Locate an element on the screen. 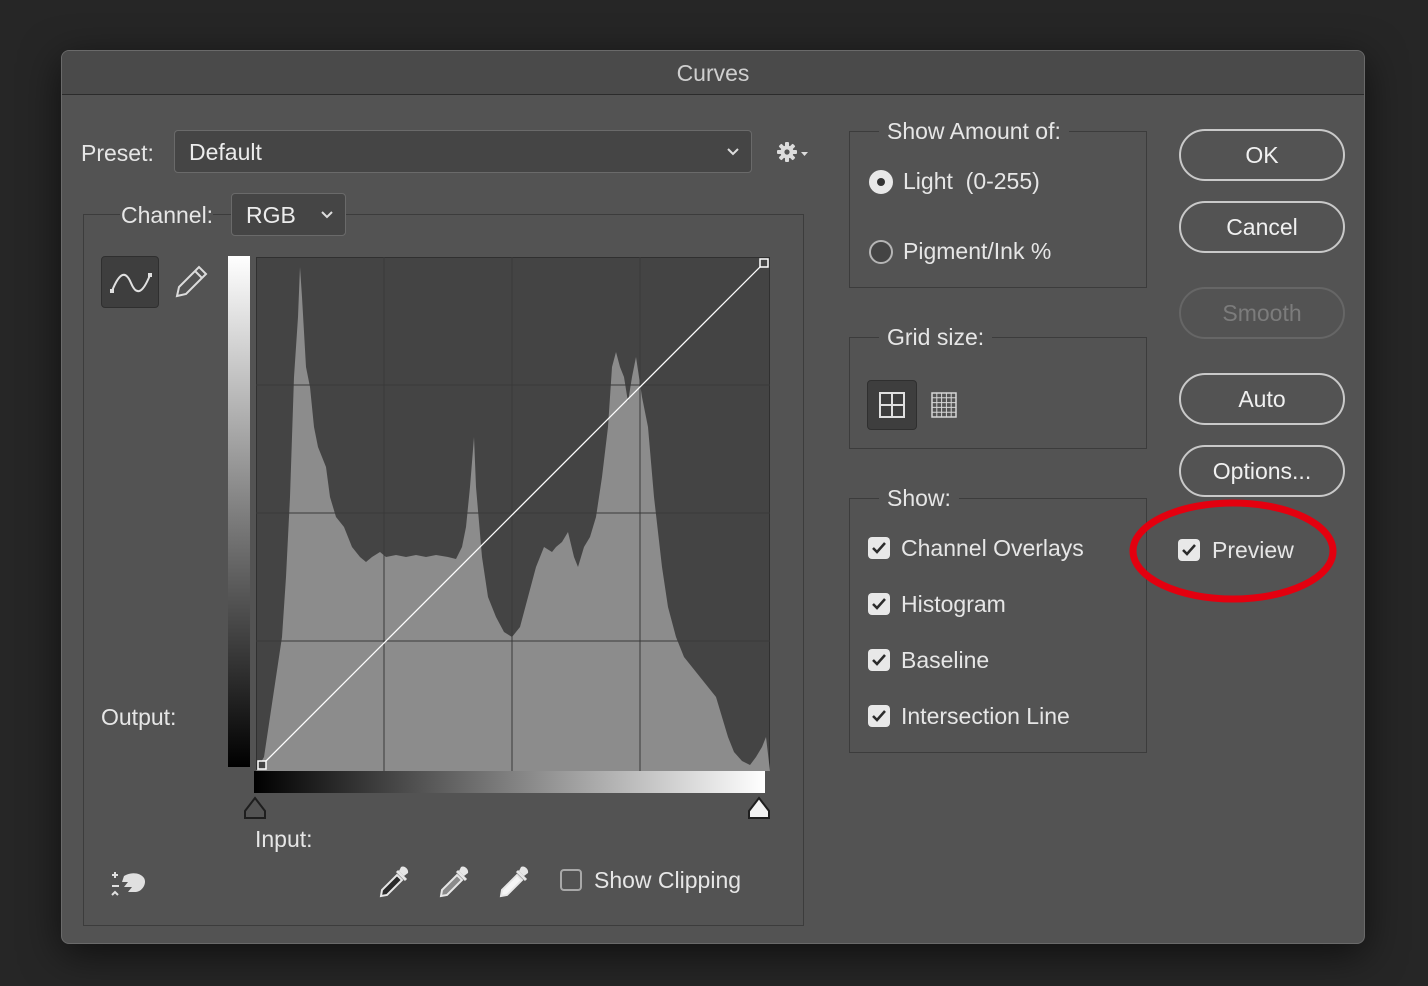 Image resolution: width=1428 pixels, height=986 pixels. white-point-slider is located at coordinates (759, 810).